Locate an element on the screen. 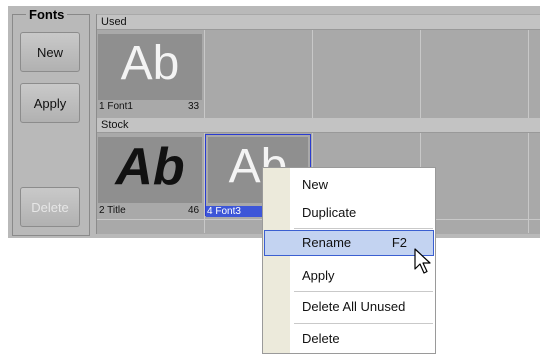 The width and height of the screenshot is (540, 354). menu-item-label: New is located at coordinates (315, 184).